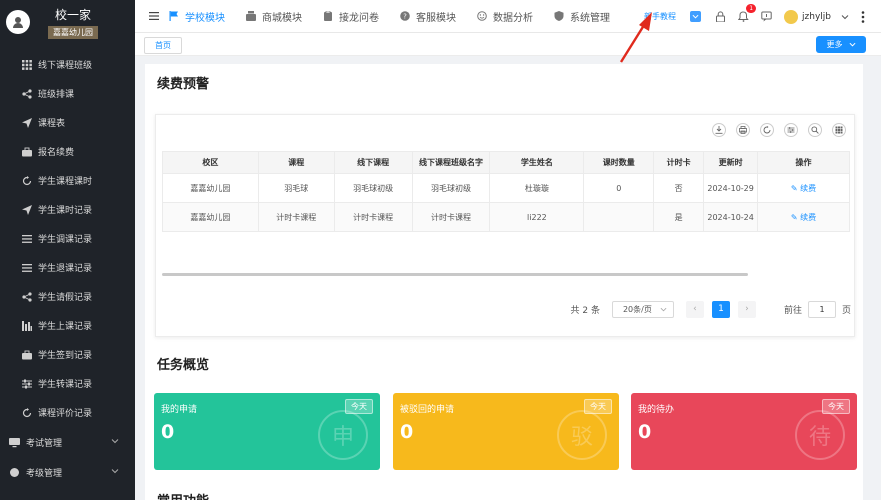  I want to click on hamburger-icon, so click(154, 16).